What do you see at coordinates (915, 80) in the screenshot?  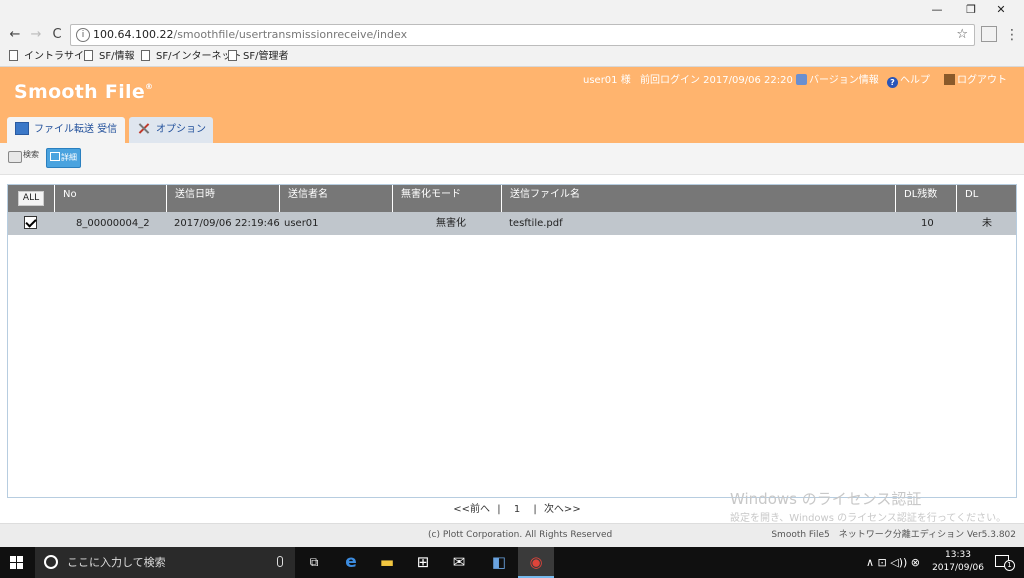 I see `help-label: ヘルプ` at bounding box center [915, 80].